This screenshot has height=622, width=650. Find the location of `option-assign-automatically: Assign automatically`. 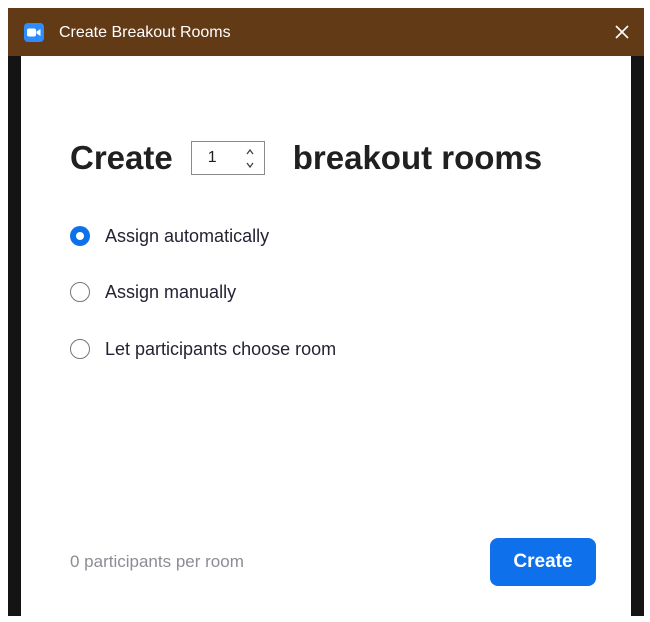

option-assign-automatically: Assign automatically is located at coordinates (169, 236).